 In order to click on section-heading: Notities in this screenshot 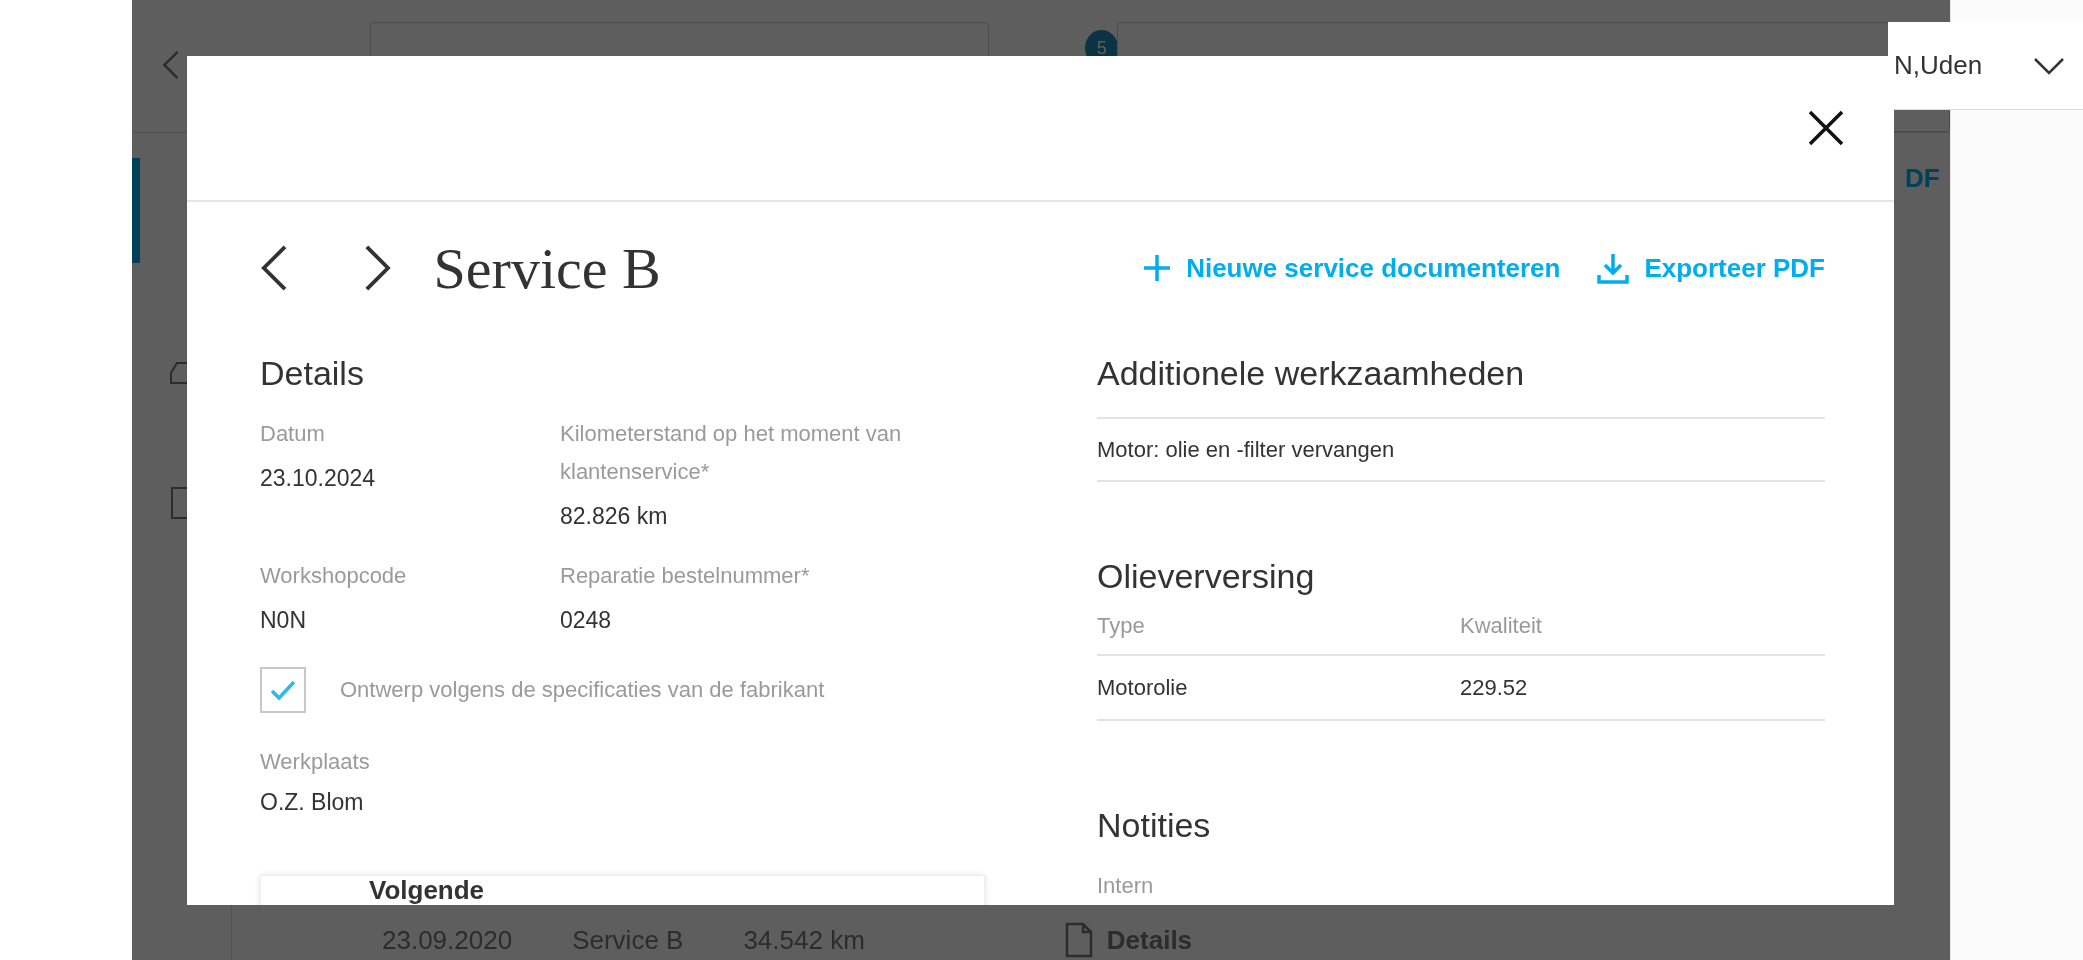, I will do `click(1154, 825)`.